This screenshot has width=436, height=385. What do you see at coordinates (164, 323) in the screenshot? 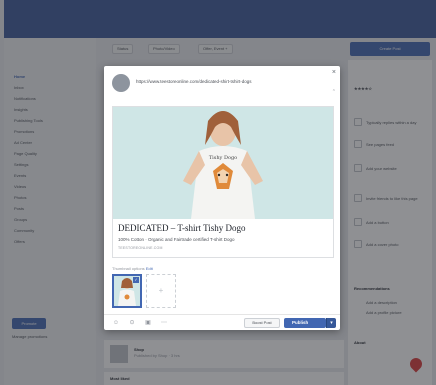
I see `more-icon: ⋯` at bounding box center [164, 323].